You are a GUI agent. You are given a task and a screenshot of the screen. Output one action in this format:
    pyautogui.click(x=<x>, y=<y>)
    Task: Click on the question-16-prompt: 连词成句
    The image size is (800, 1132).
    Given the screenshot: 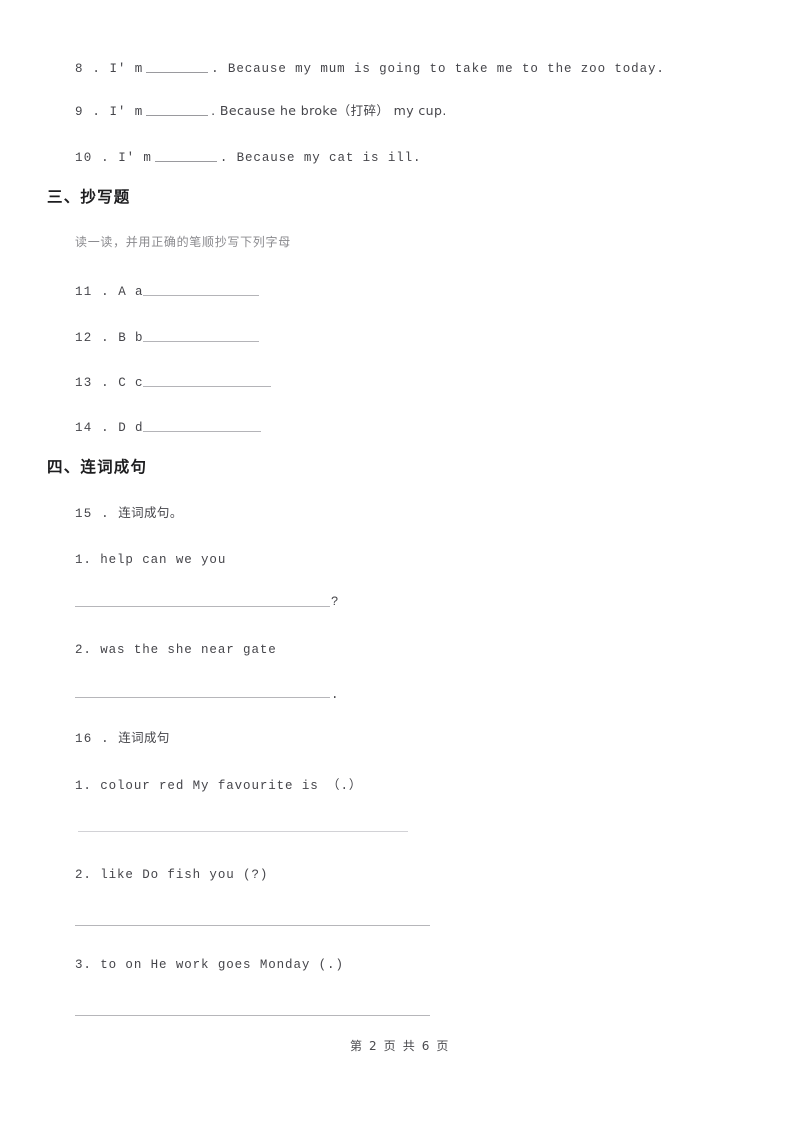 What is the action you would take?
    pyautogui.click(x=144, y=737)
    